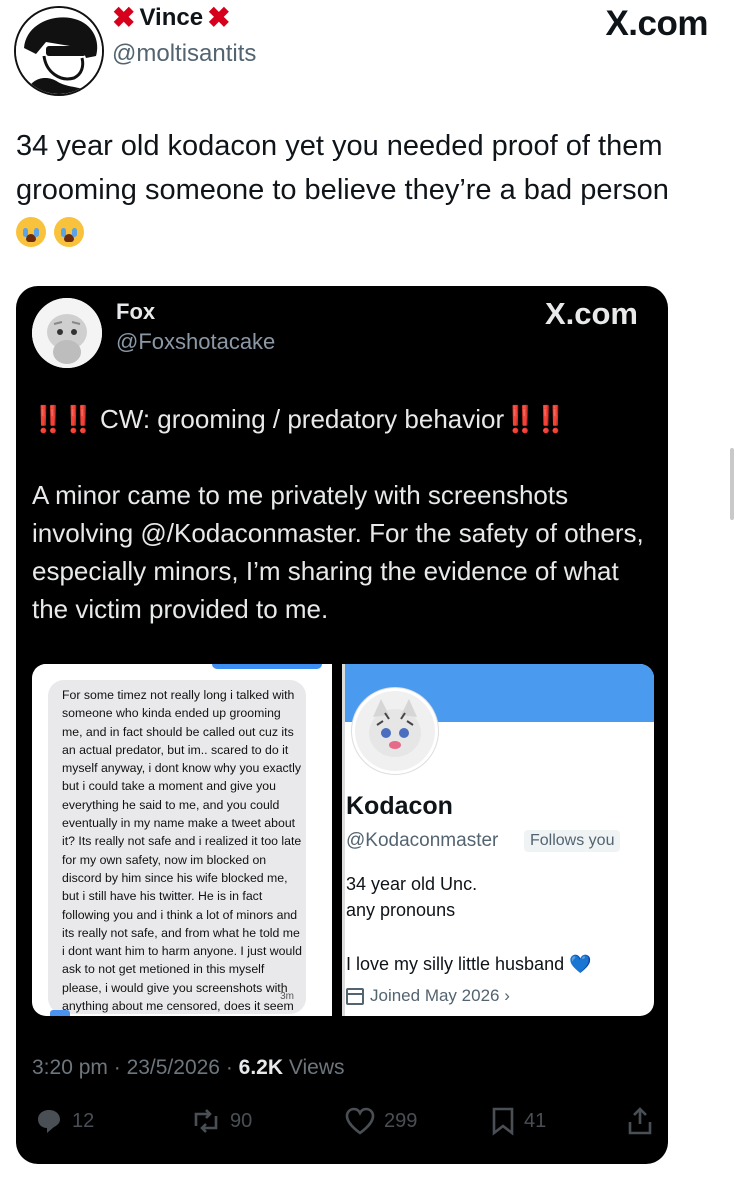 The image size is (738, 1200). What do you see at coordinates (380, 1121) in the screenshot?
I see `like-button: 299` at bounding box center [380, 1121].